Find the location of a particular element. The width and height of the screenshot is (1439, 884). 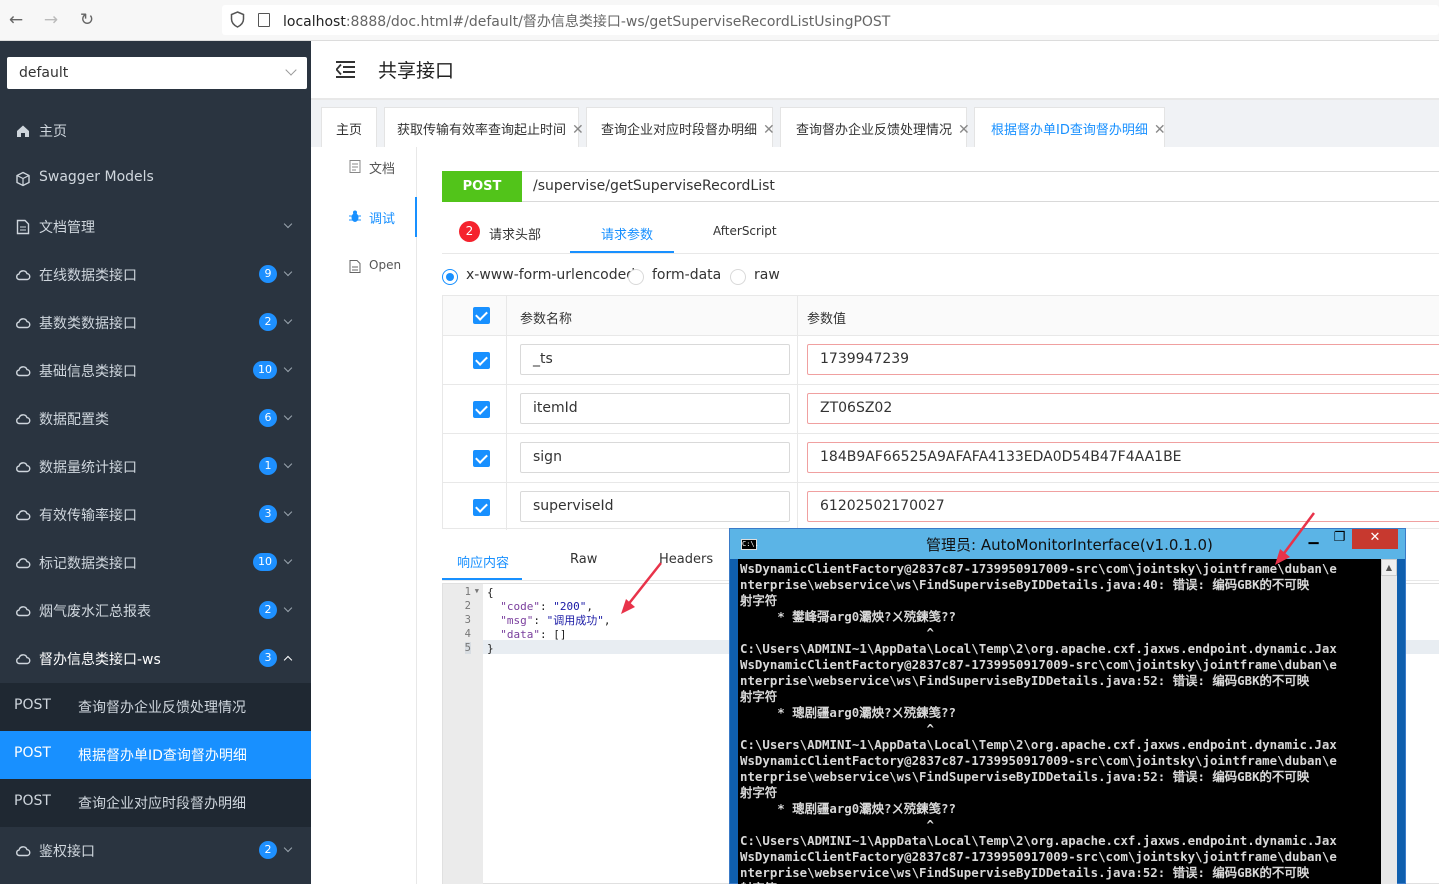

tab-request-params: 请求参数 is located at coordinates (627, 233).